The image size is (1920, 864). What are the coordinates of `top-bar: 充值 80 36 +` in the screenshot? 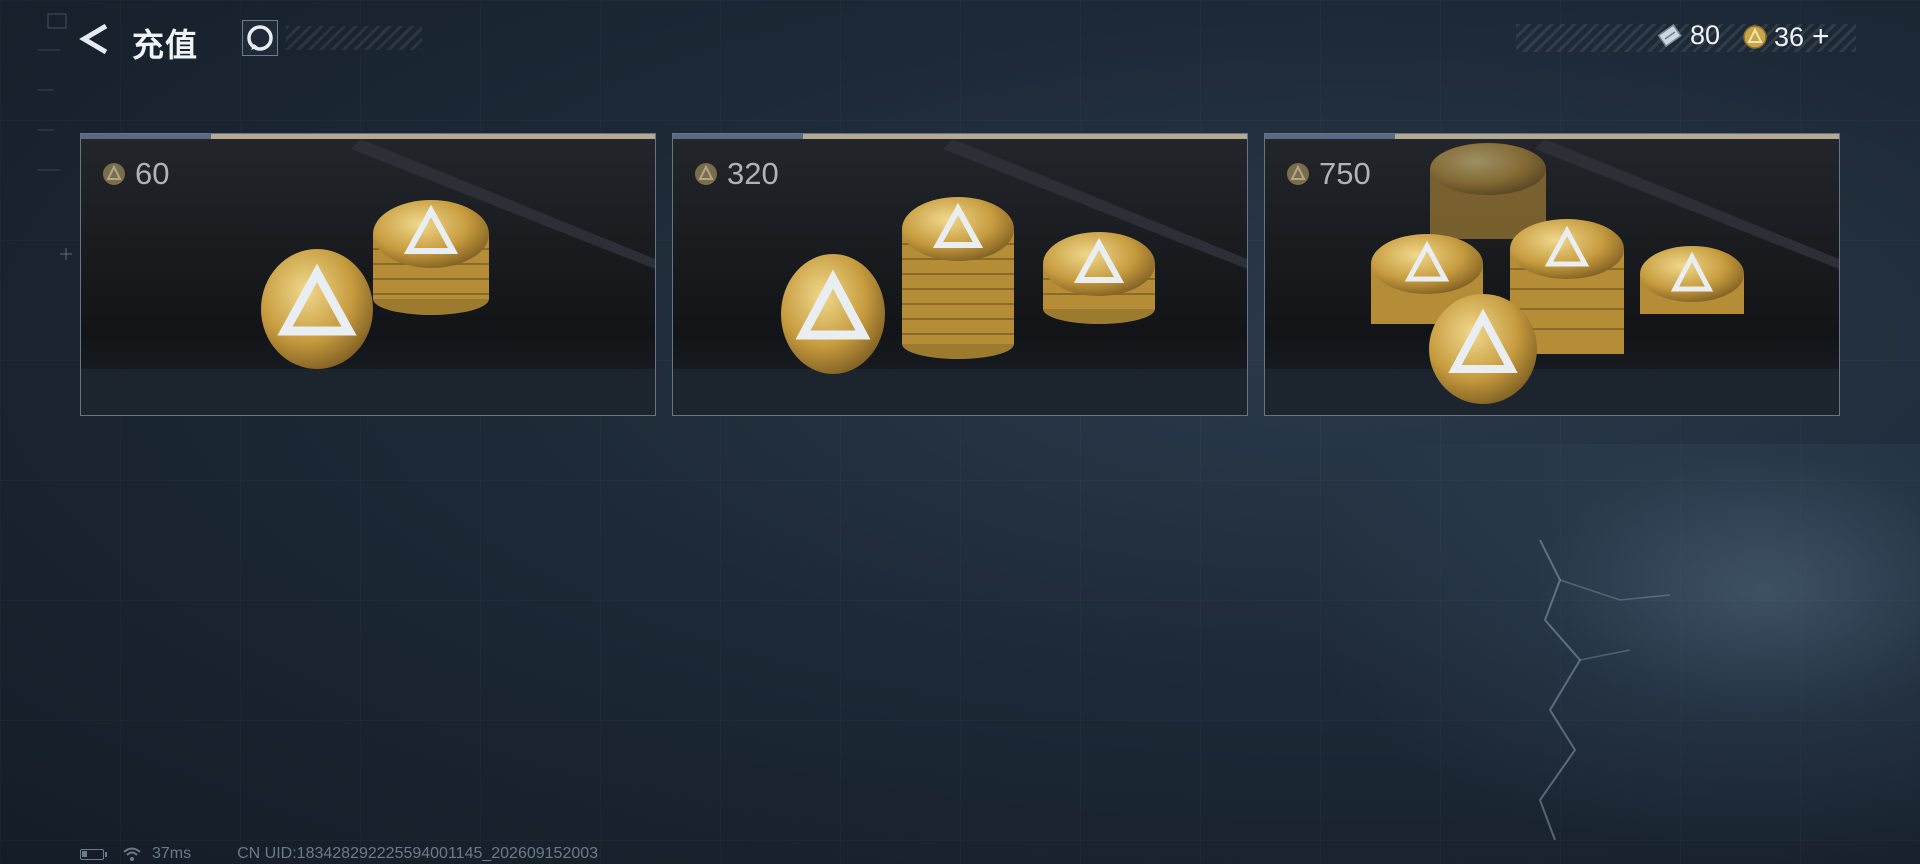 It's located at (960, 40).